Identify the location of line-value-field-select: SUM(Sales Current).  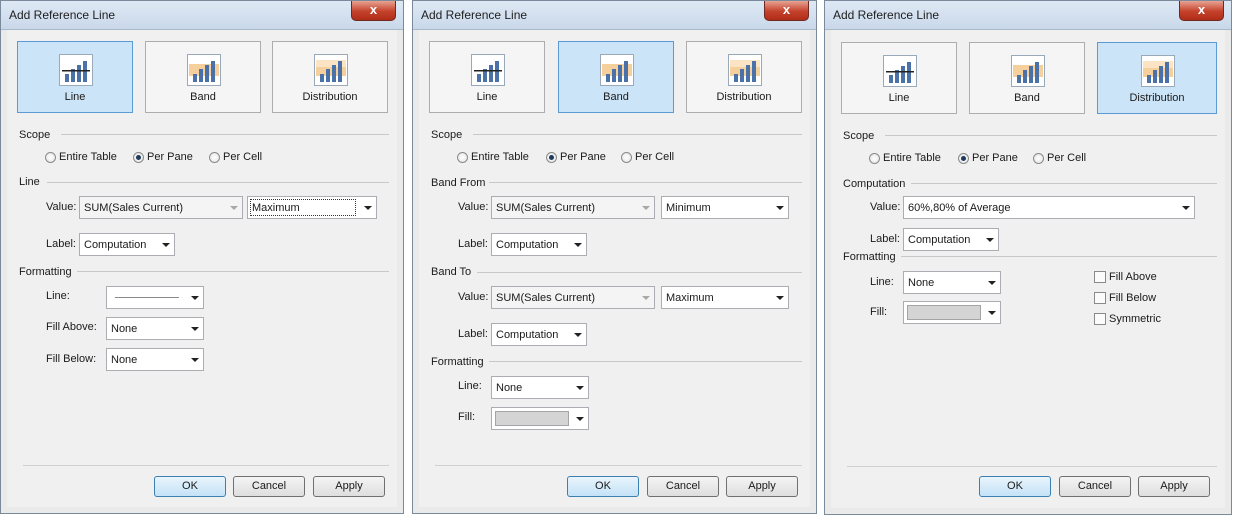
(161, 207).